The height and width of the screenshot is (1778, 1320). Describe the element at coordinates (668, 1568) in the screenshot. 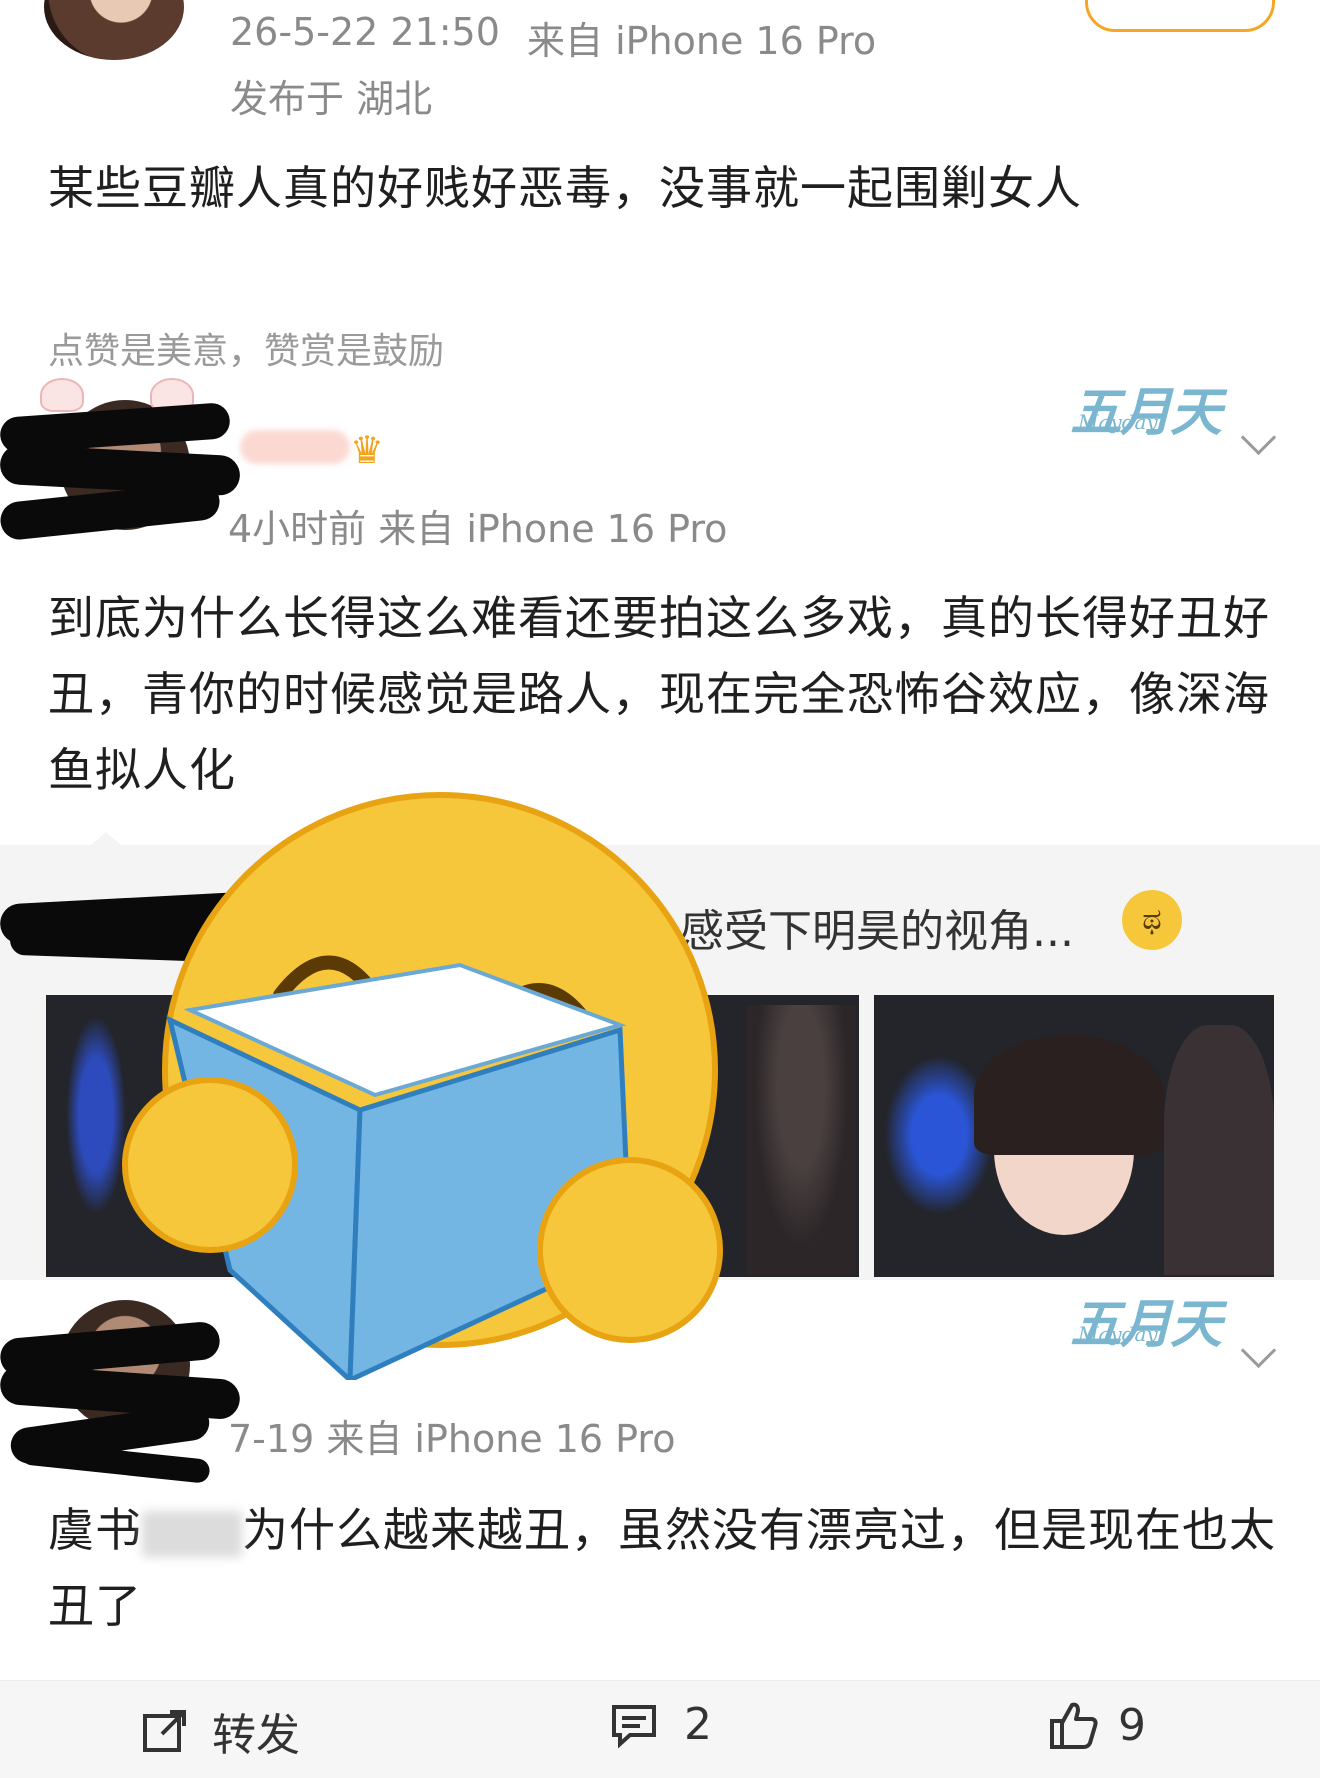

I see `comment-2-text: 虞书 为什么越来越丑，虽然没有漂亮过，但是现在也太丑了` at that location.